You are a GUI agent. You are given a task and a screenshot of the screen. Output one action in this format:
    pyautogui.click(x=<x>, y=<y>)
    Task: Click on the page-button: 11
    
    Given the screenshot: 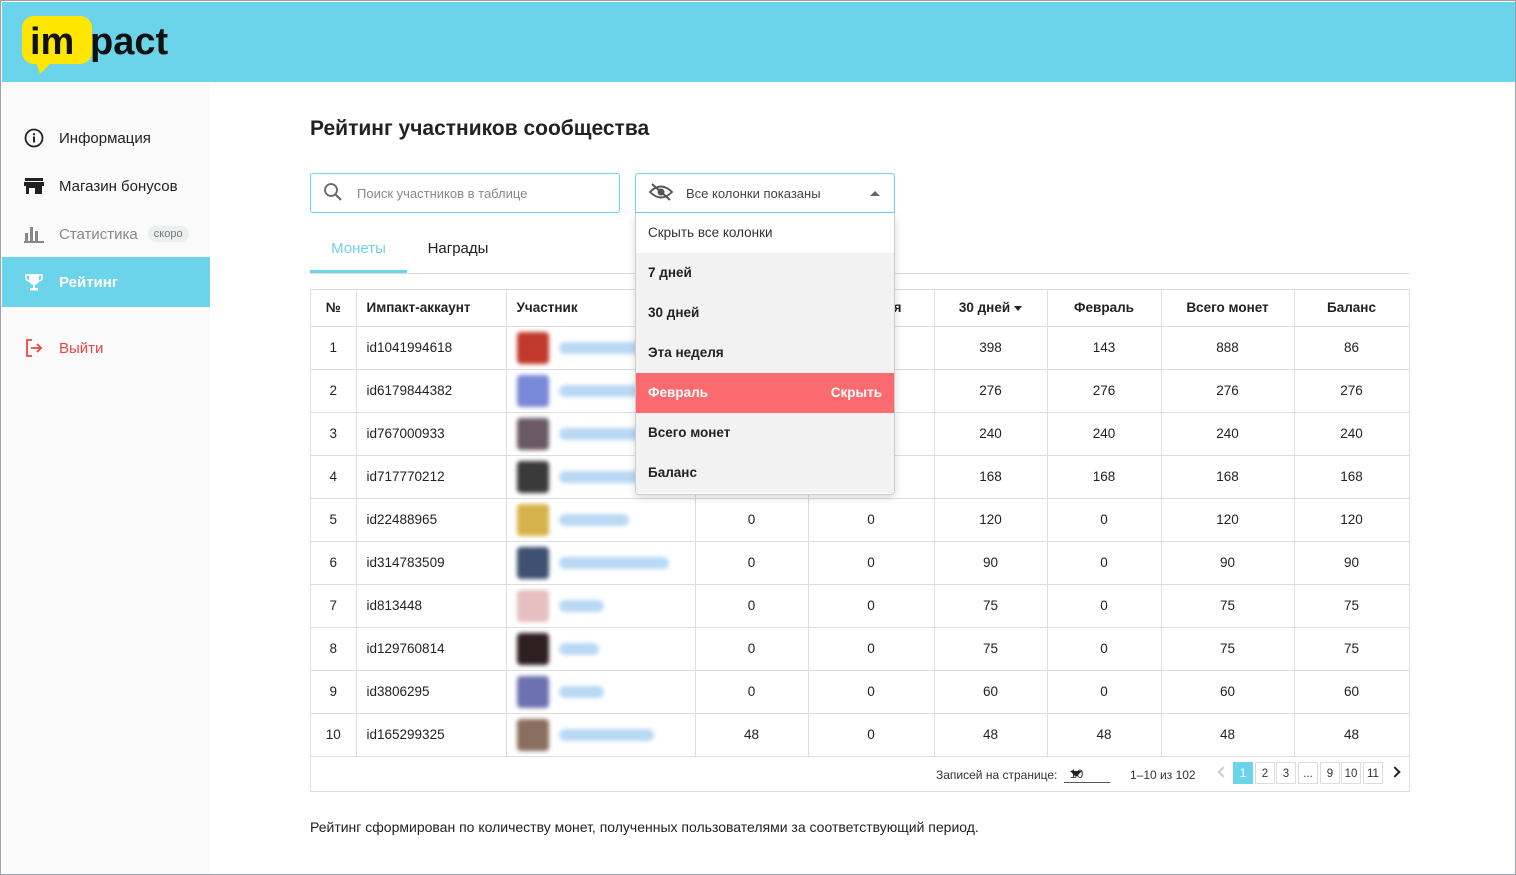 What is the action you would take?
    pyautogui.click(x=1373, y=773)
    